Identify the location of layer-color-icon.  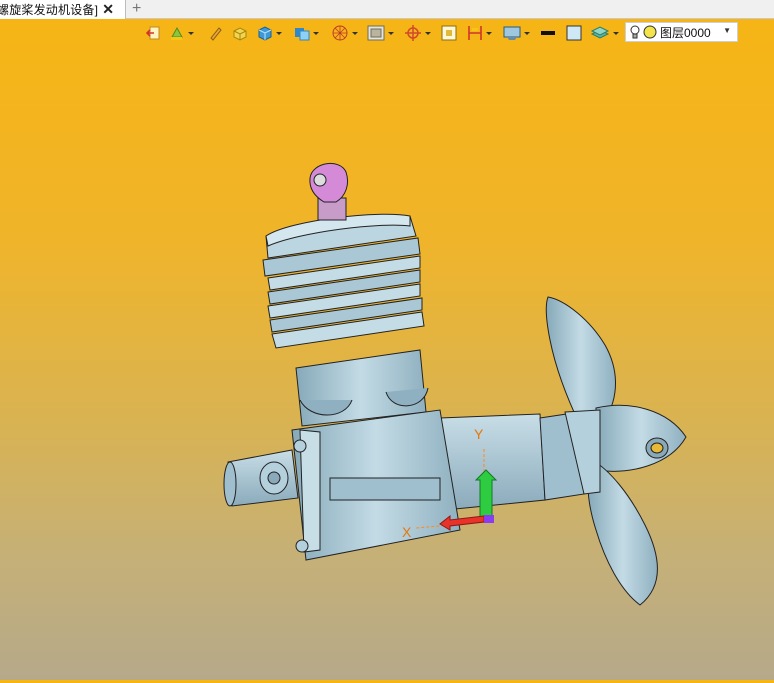
(650, 32).